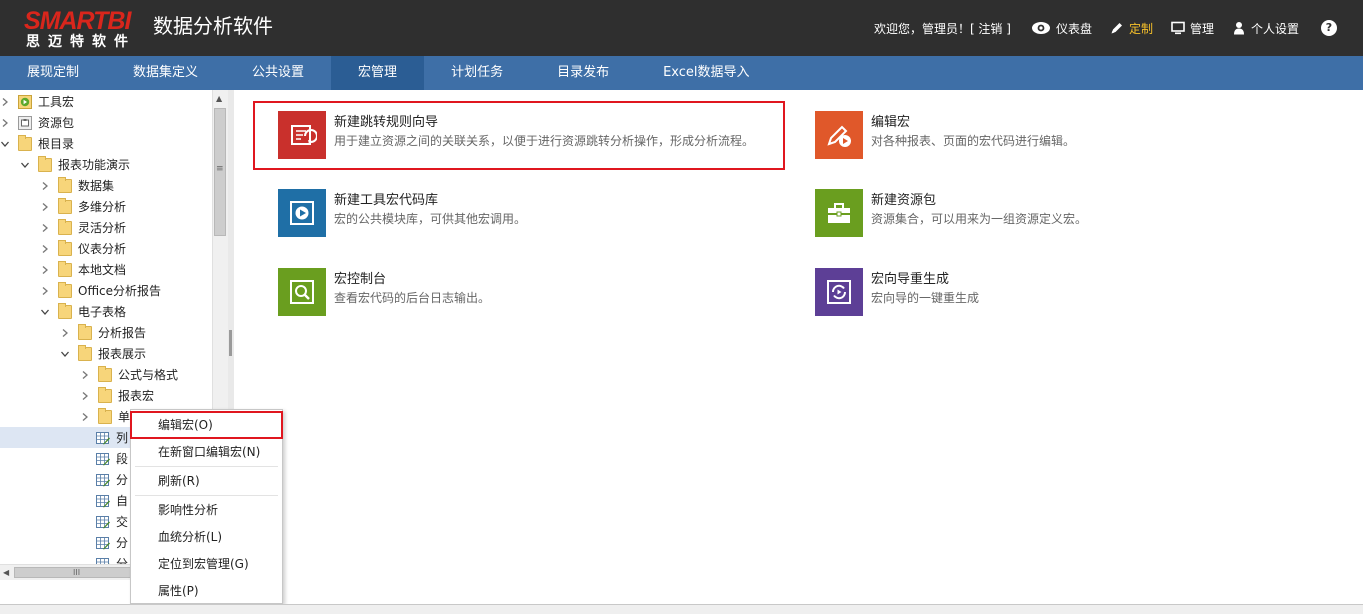 The image size is (1363, 614). What do you see at coordinates (106, 185) in the screenshot?
I see `tree-item-dataset: 数据集` at bounding box center [106, 185].